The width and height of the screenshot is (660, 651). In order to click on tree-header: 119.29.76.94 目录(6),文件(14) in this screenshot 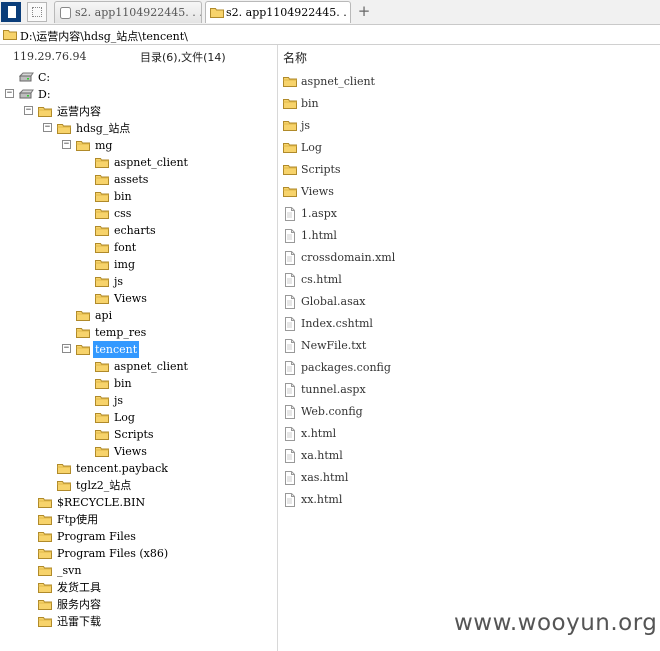, I will do `click(138, 56)`.